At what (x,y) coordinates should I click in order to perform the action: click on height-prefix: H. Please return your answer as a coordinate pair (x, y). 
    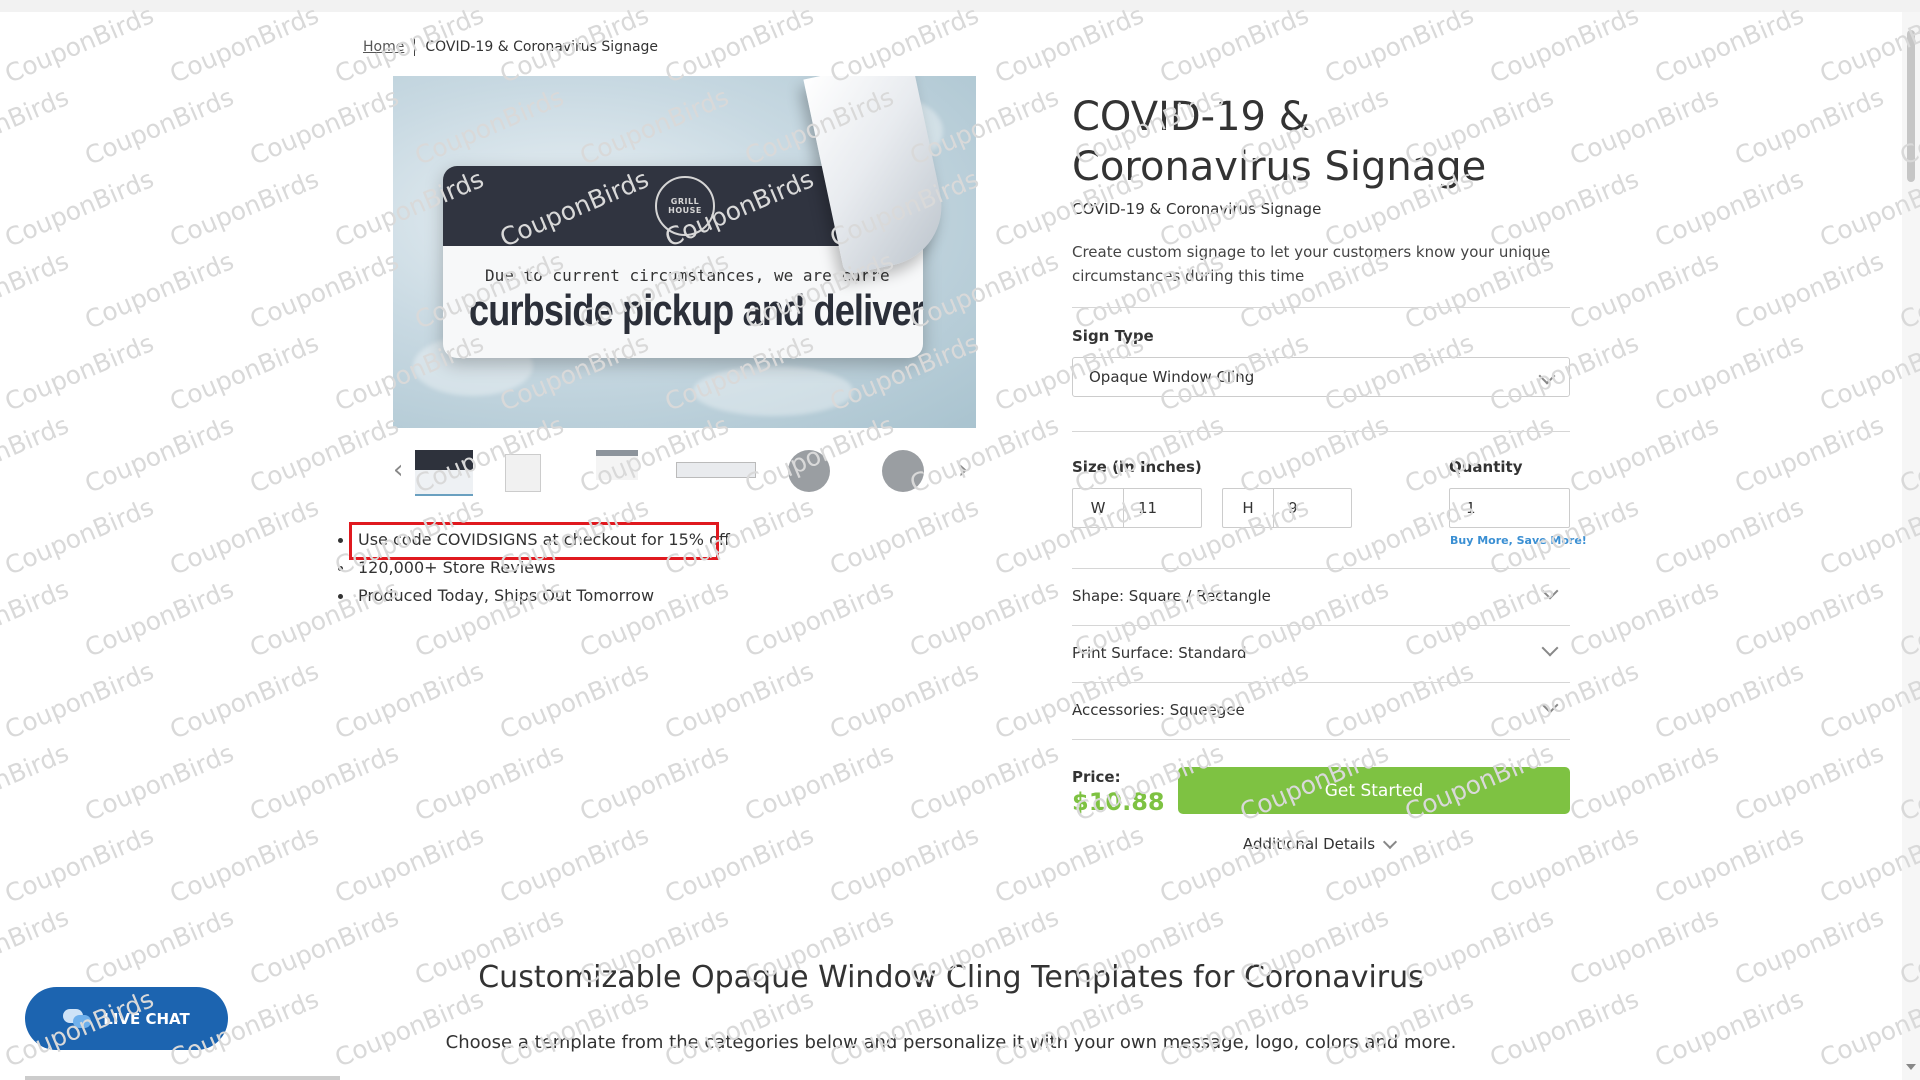
    Looking at the image, I should click on (1248, 508).